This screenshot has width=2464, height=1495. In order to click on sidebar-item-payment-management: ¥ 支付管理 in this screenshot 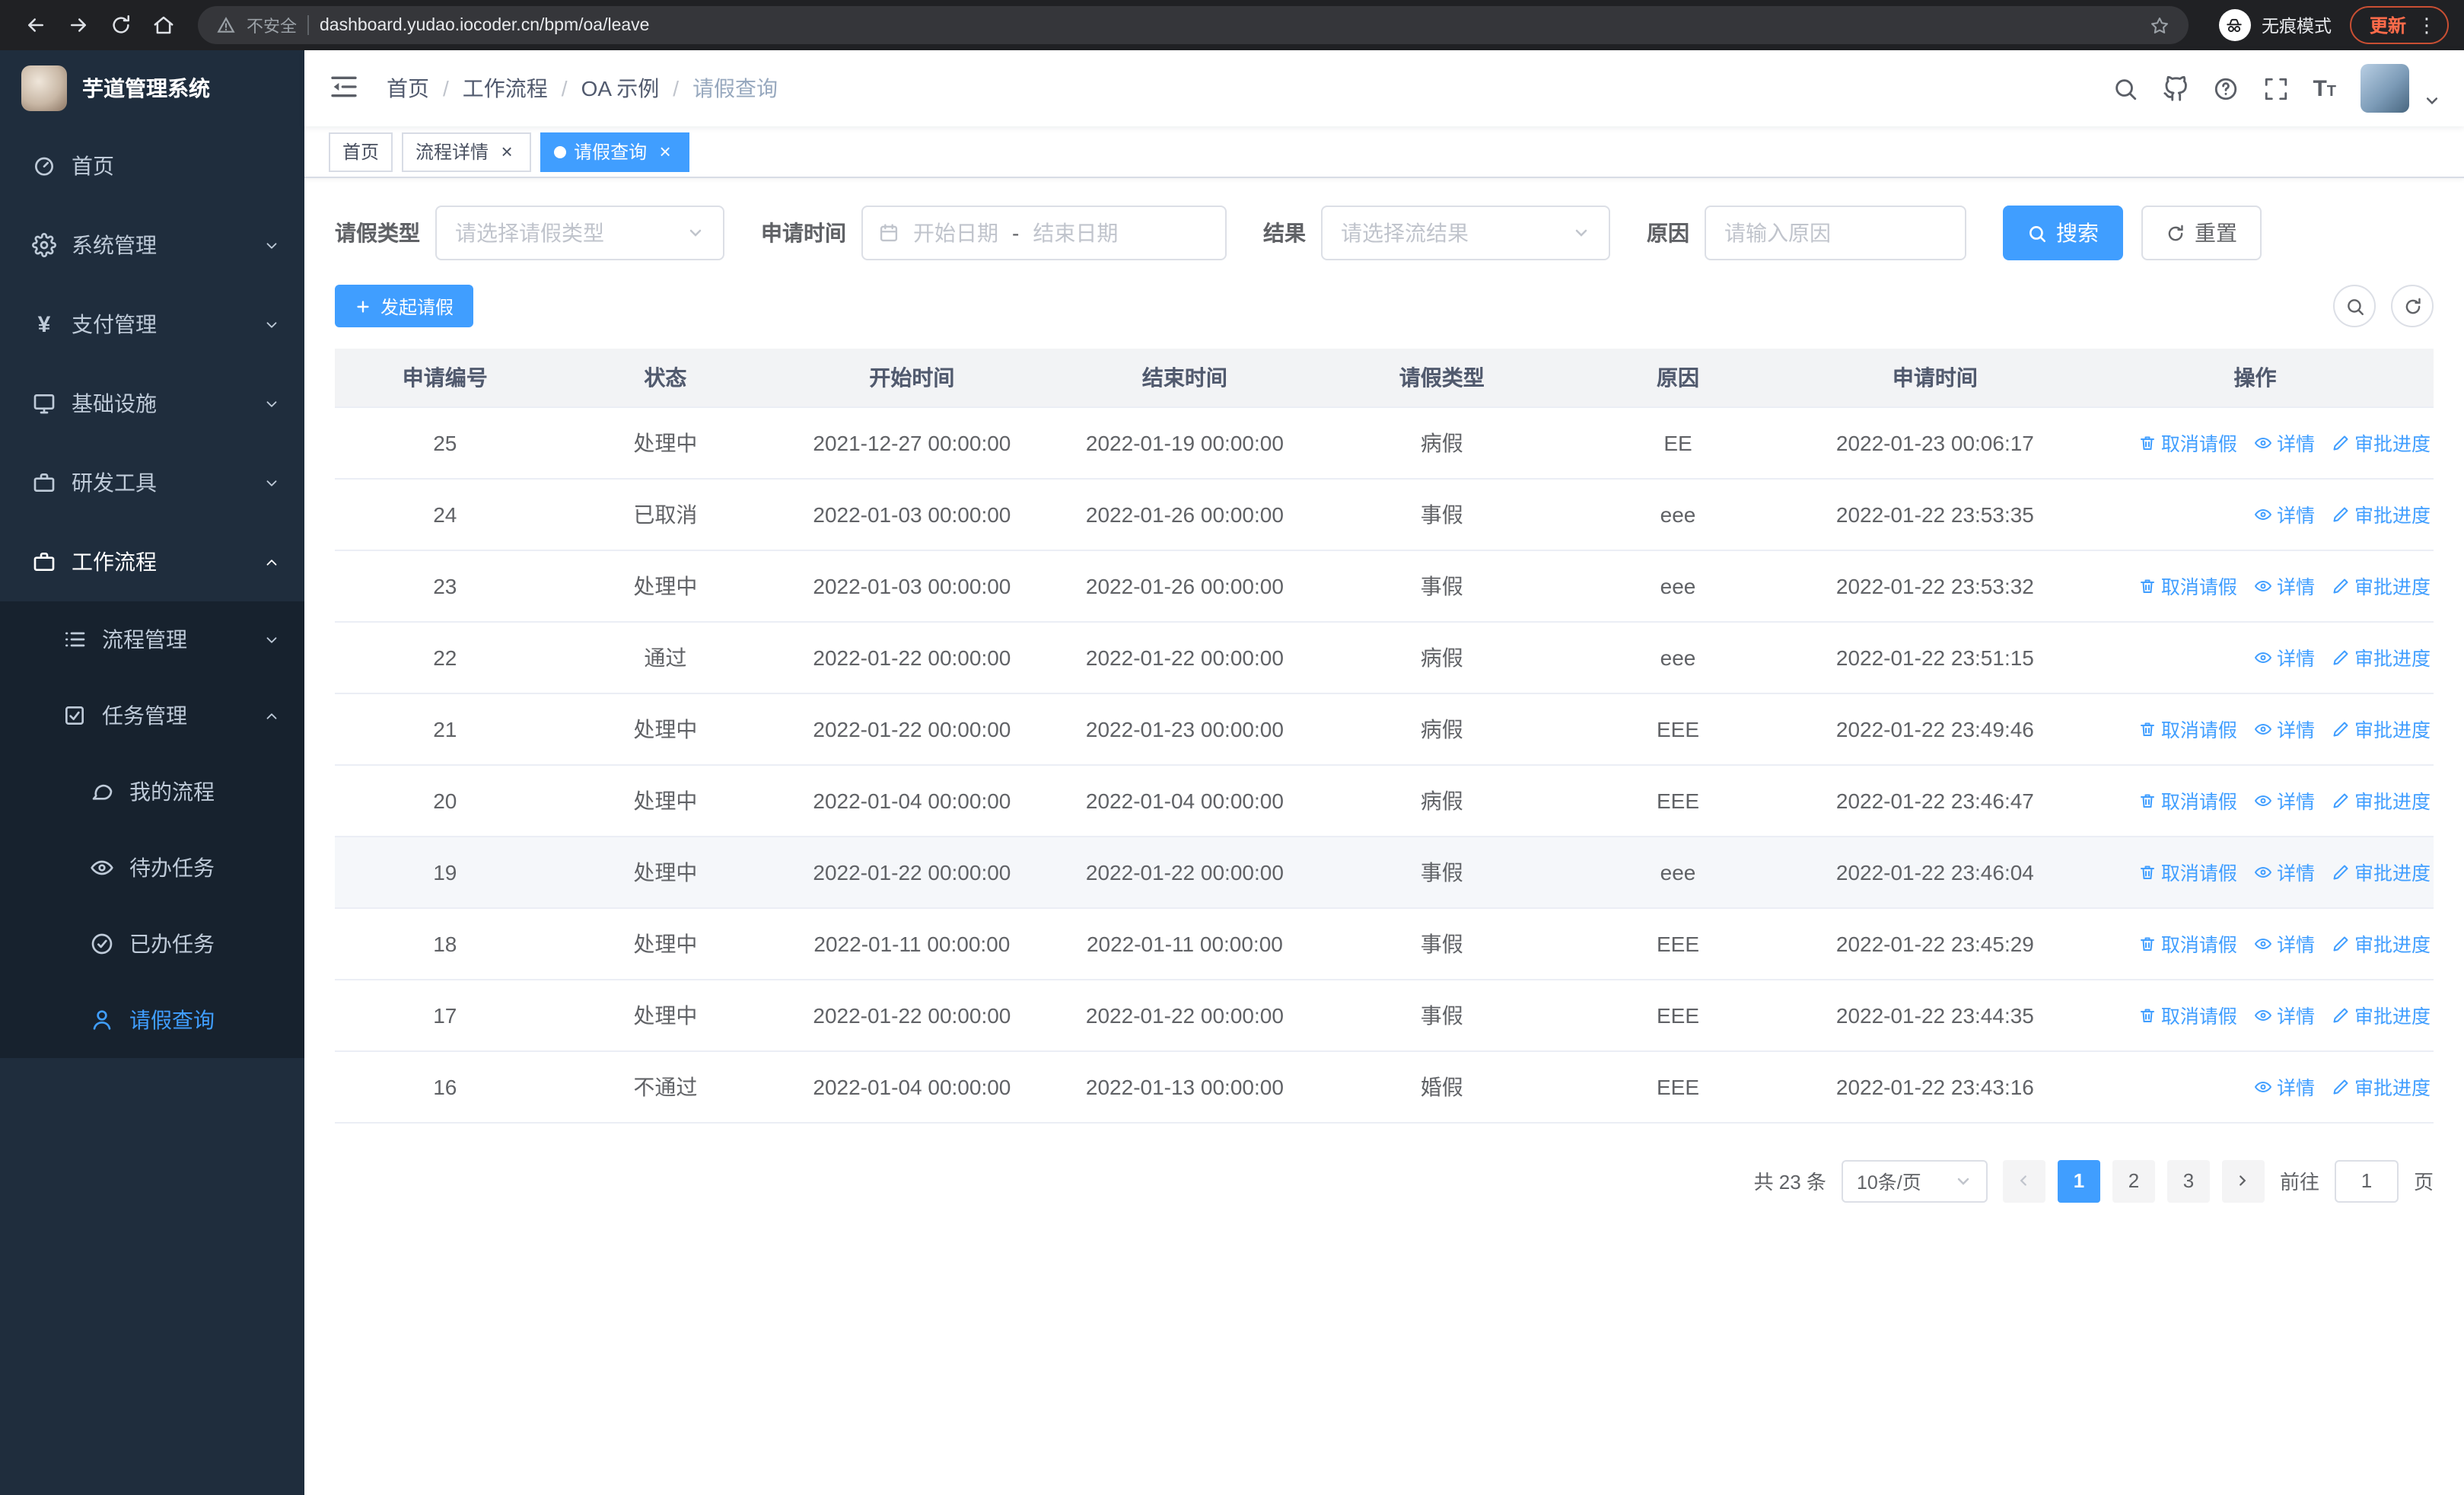, I will do `click(152, 325)`.